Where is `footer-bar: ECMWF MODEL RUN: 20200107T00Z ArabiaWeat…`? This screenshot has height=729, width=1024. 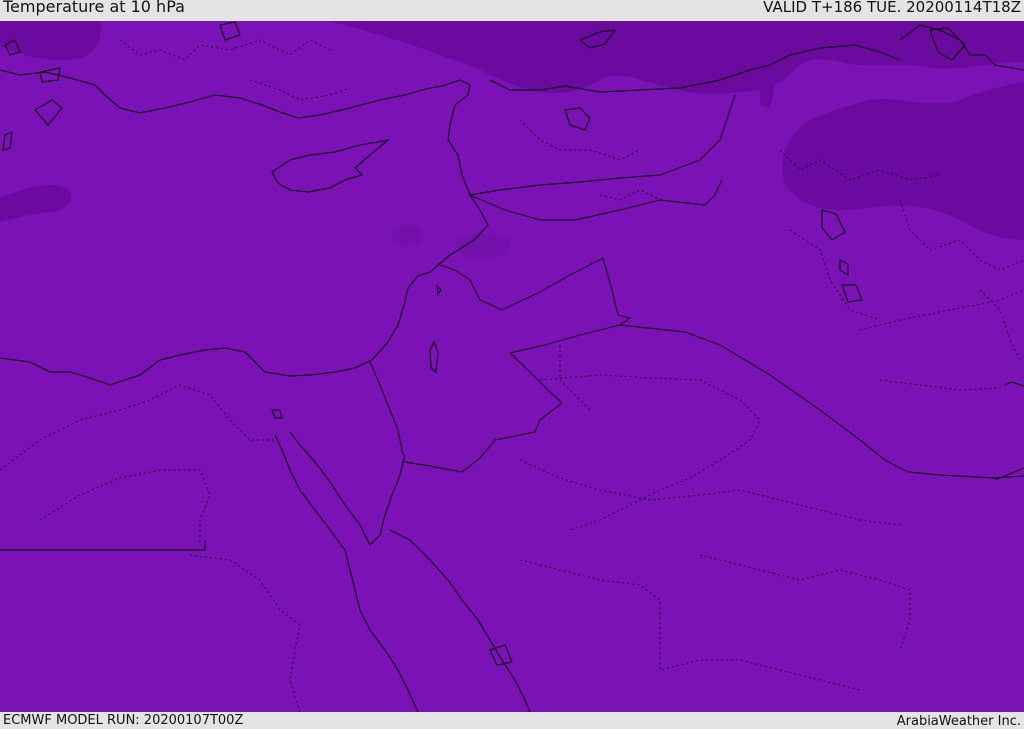
footer-bar: ECMWF MODEL RUN: 20200107T00Z ArabiaWeat… is located at coordinates (512, 720).